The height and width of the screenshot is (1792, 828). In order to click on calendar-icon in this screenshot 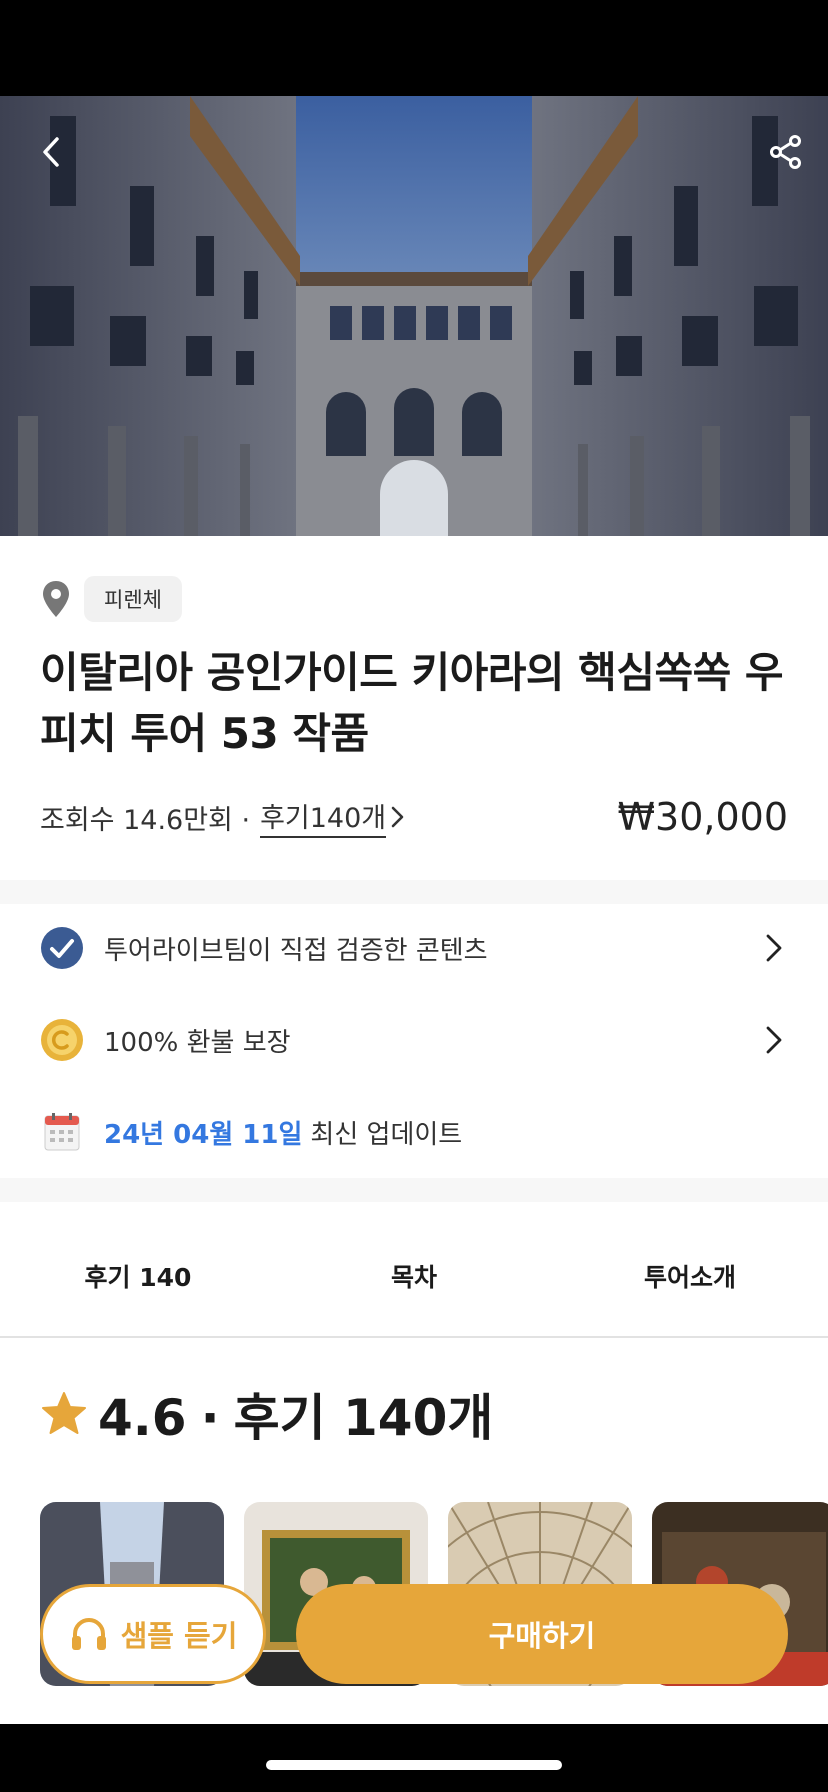, I will do `click(62, 1132)`.